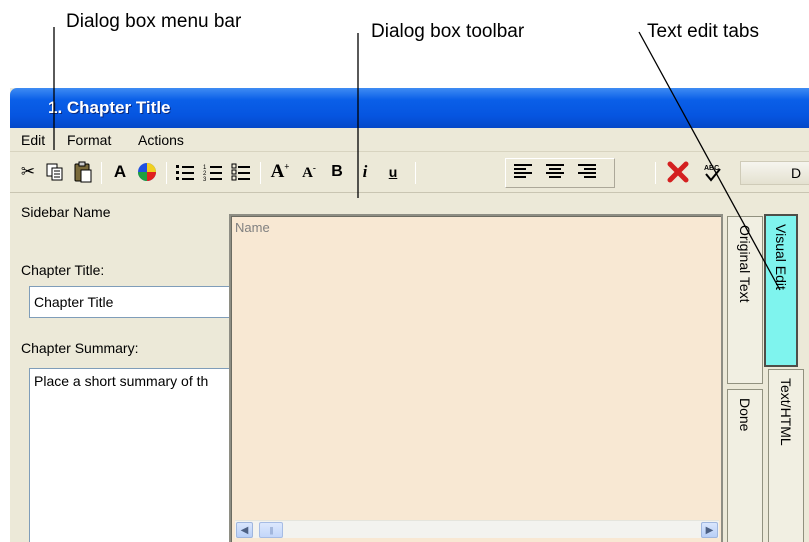 This screenshot has height=542, width=809. I want to click on bold-icon: B, so click(337, 171).